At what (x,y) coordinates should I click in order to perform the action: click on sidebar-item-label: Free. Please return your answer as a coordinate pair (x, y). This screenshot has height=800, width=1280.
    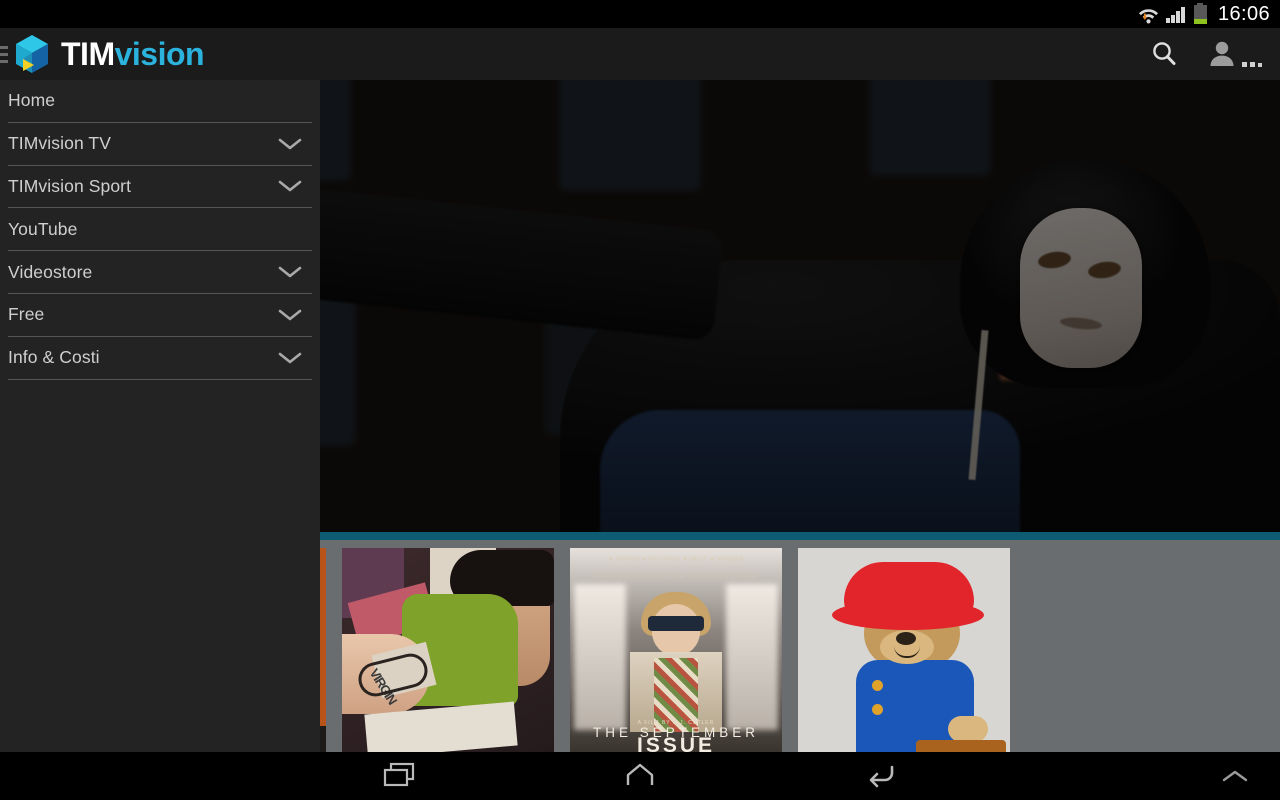
    Looking at the image, I should click on (26, 314).